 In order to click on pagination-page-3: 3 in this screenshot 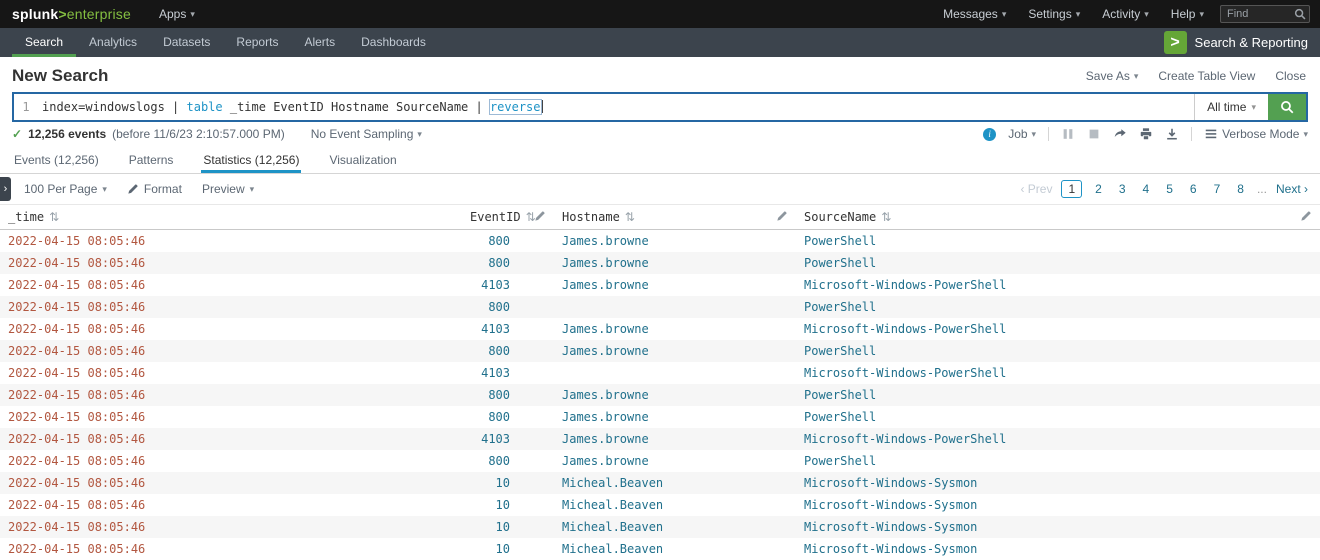, I will do `click(1122, 189)`.